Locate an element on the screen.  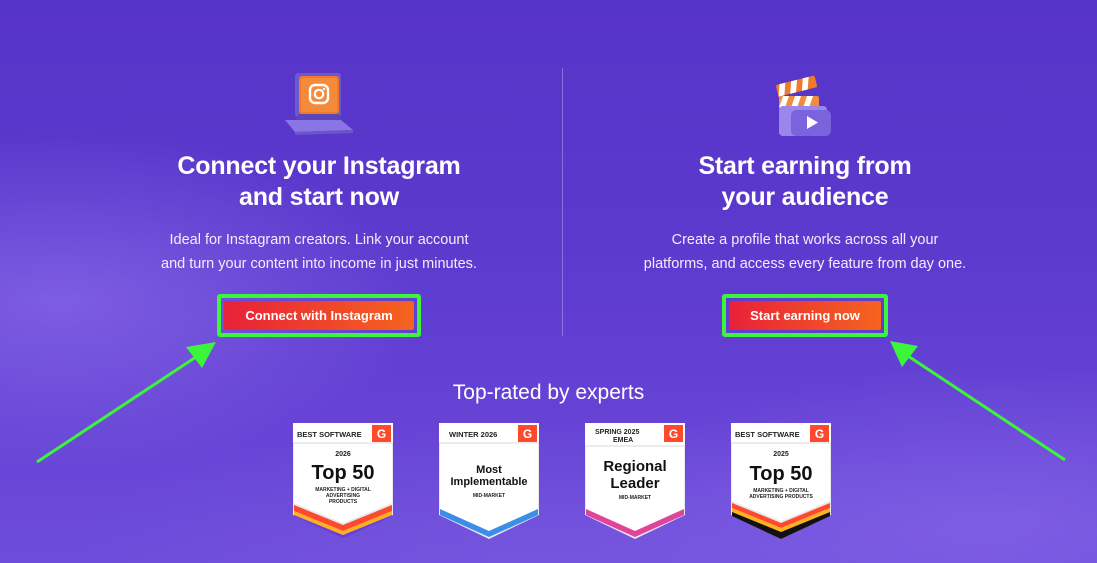
start-button-highlight: Start earning now is located at coordinates (805, 315).